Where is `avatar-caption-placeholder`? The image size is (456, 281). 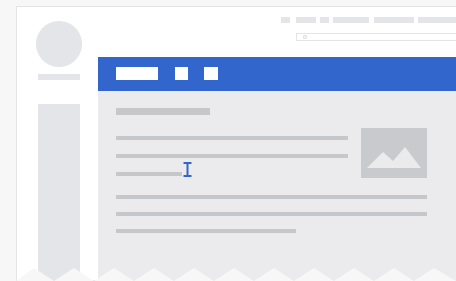 avatar-caption-placeholder is located at coordinates (59, 77).